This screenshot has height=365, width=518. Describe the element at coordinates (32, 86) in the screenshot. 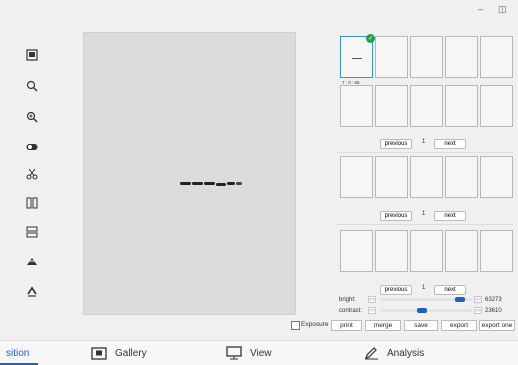

I see `zoom-out-icon` at that location.